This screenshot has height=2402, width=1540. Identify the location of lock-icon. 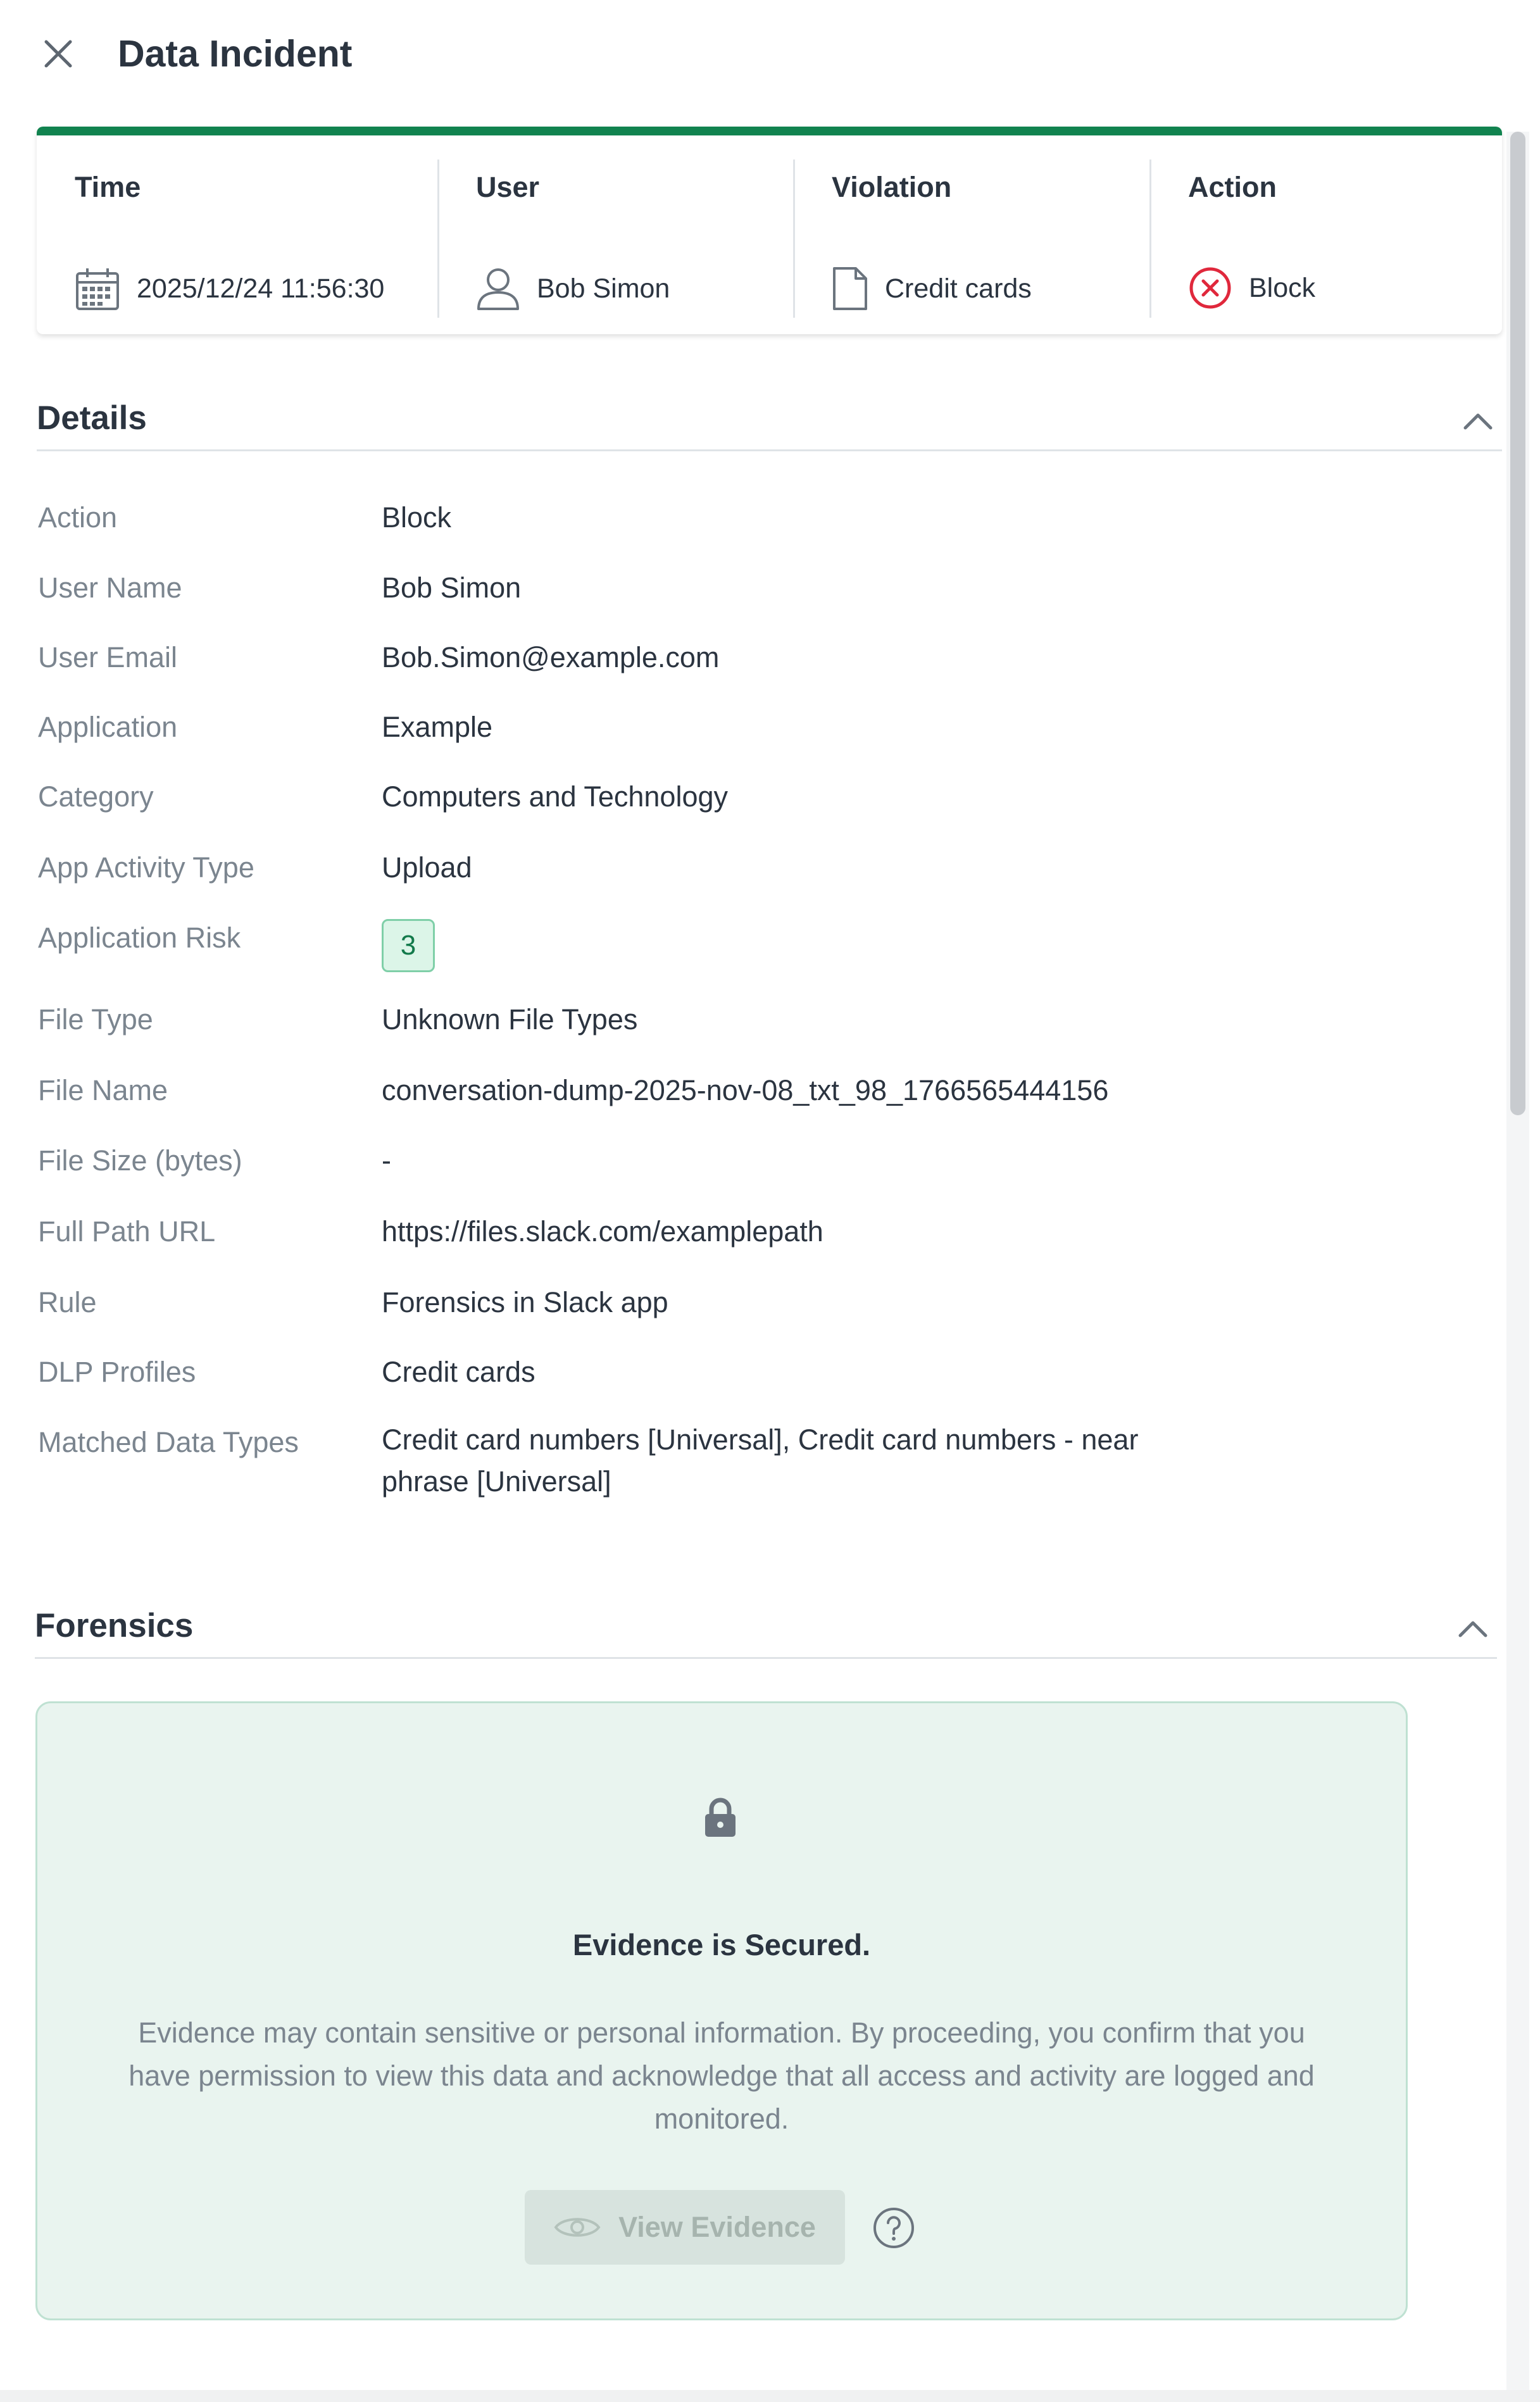
(720, 1817).